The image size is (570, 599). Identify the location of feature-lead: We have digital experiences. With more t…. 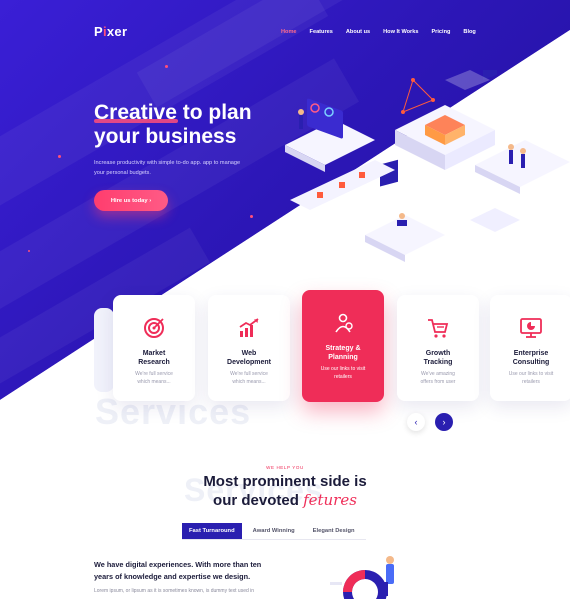
(189, 571).